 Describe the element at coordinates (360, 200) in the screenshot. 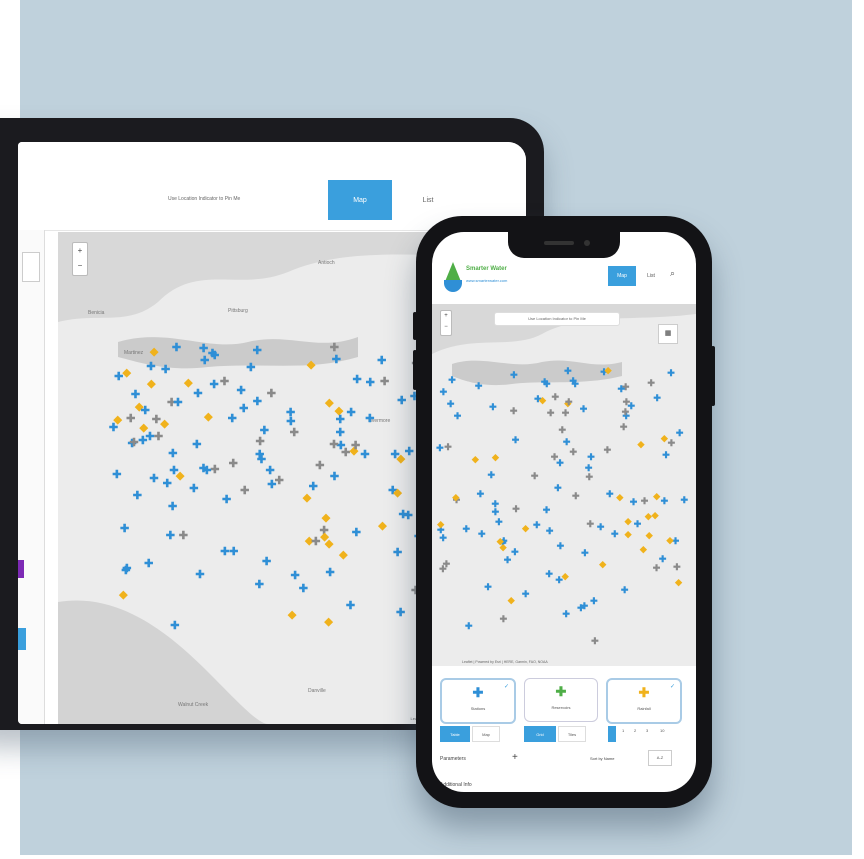

I see `tablet-map-button: Map` at that location.